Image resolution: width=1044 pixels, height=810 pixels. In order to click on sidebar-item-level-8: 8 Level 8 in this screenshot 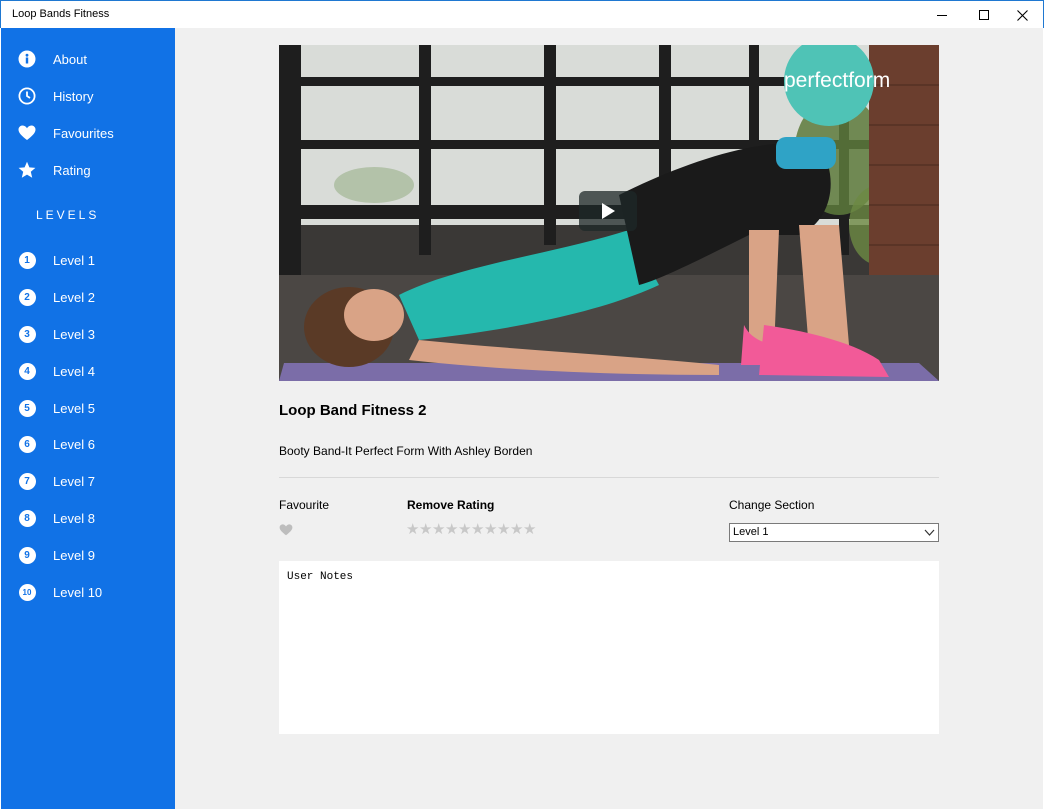, I will do `click(88, 518)`.